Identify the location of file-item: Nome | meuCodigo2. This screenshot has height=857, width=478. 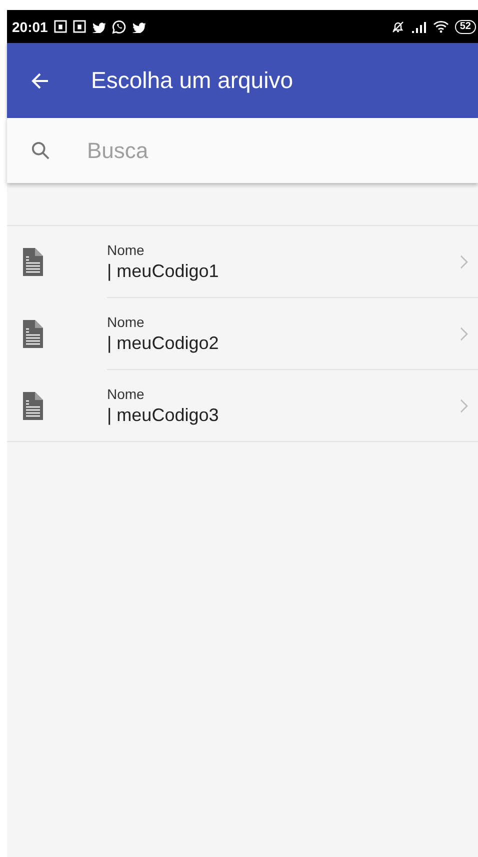
(292, 334).